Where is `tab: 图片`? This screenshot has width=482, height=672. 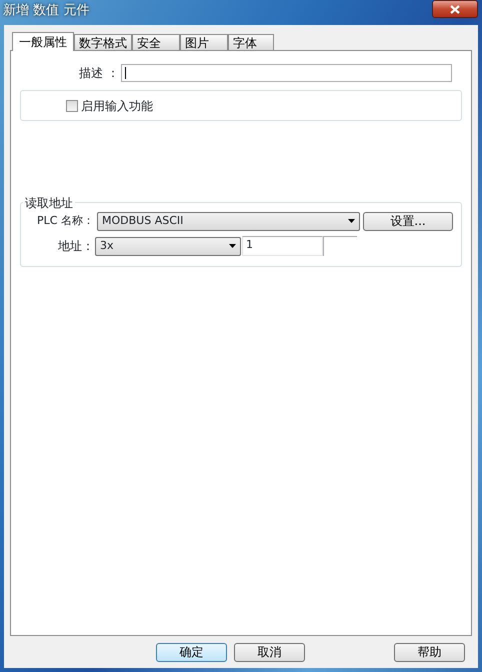
tab: 图片 is located at coordinates (204, 42).